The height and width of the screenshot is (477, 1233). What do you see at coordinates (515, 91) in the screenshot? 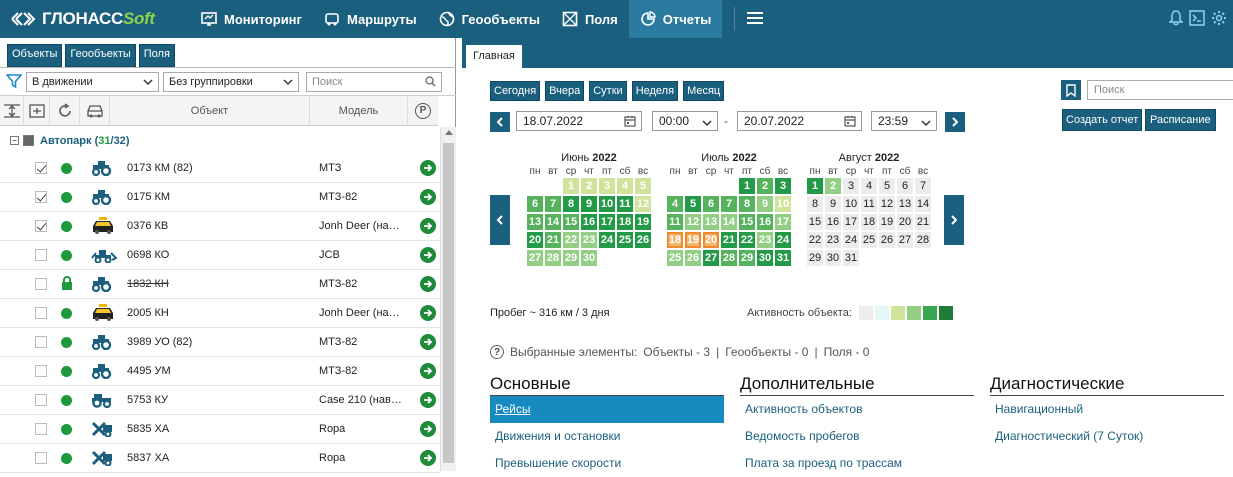
I see `period-button-0: Сегодня` at bounding box center [515, 91].